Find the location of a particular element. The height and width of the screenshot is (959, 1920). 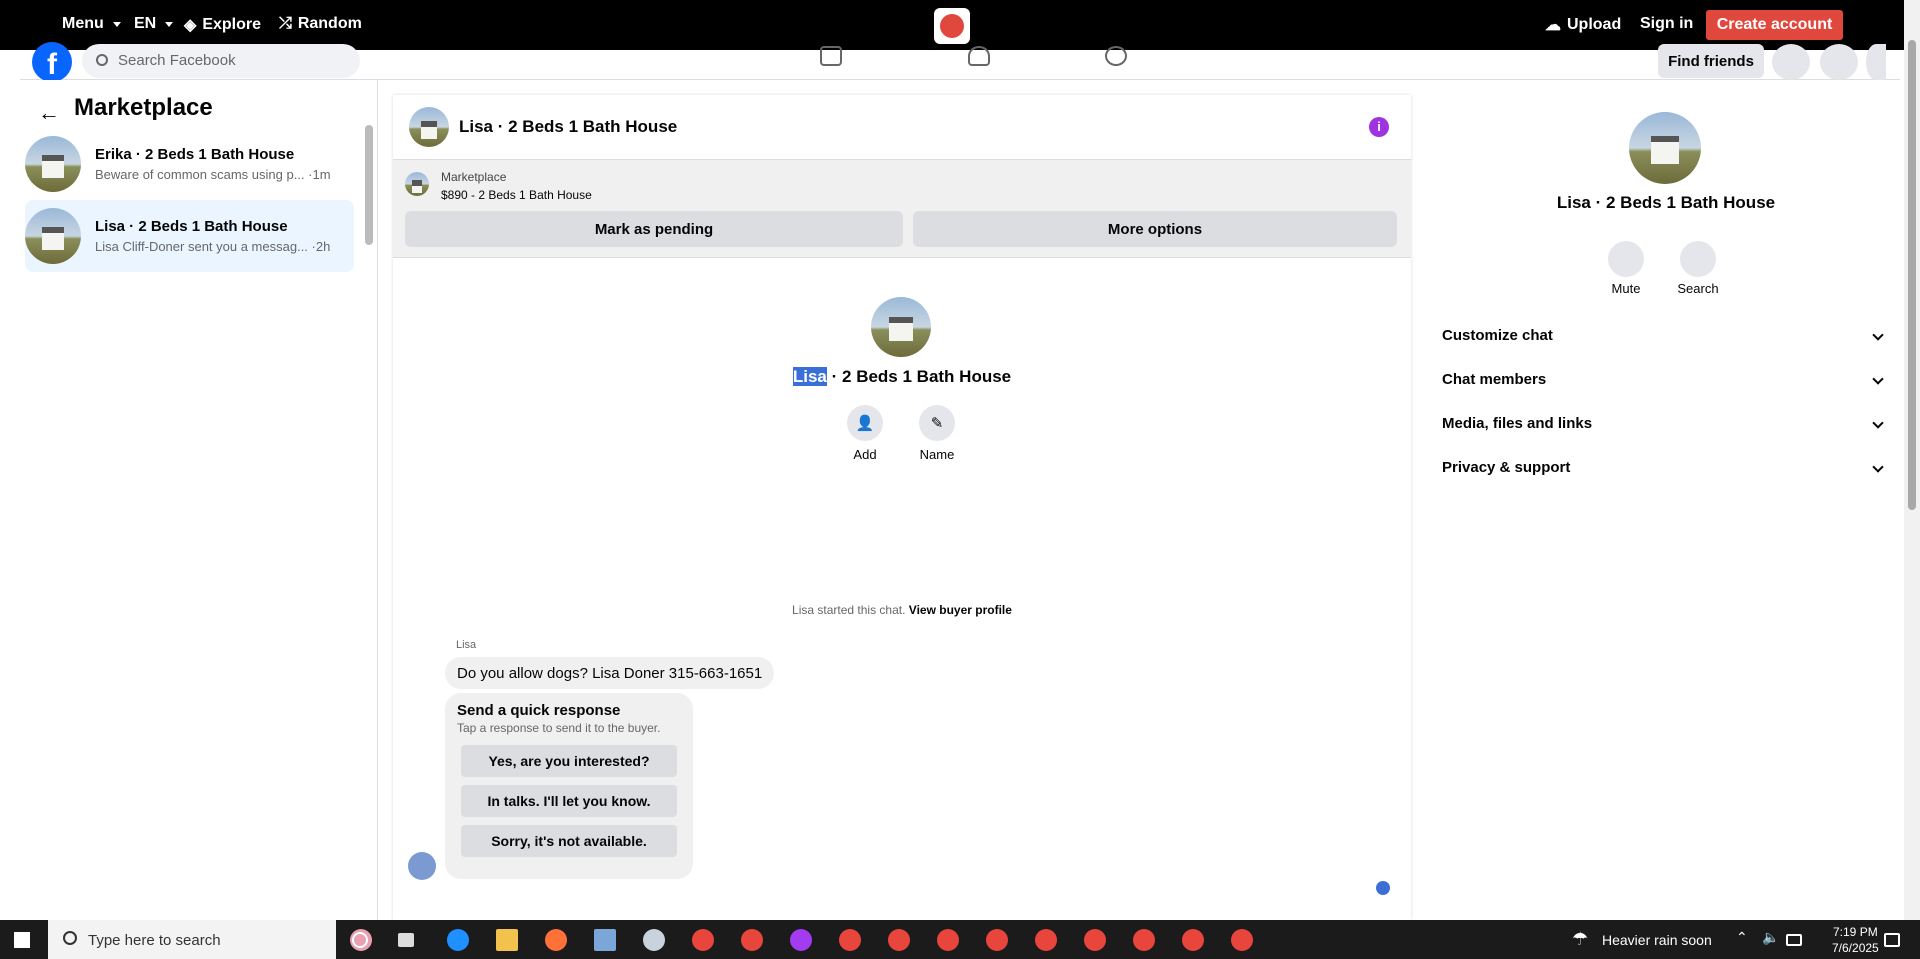

add-label: Add is located at coordinates (865, 454).